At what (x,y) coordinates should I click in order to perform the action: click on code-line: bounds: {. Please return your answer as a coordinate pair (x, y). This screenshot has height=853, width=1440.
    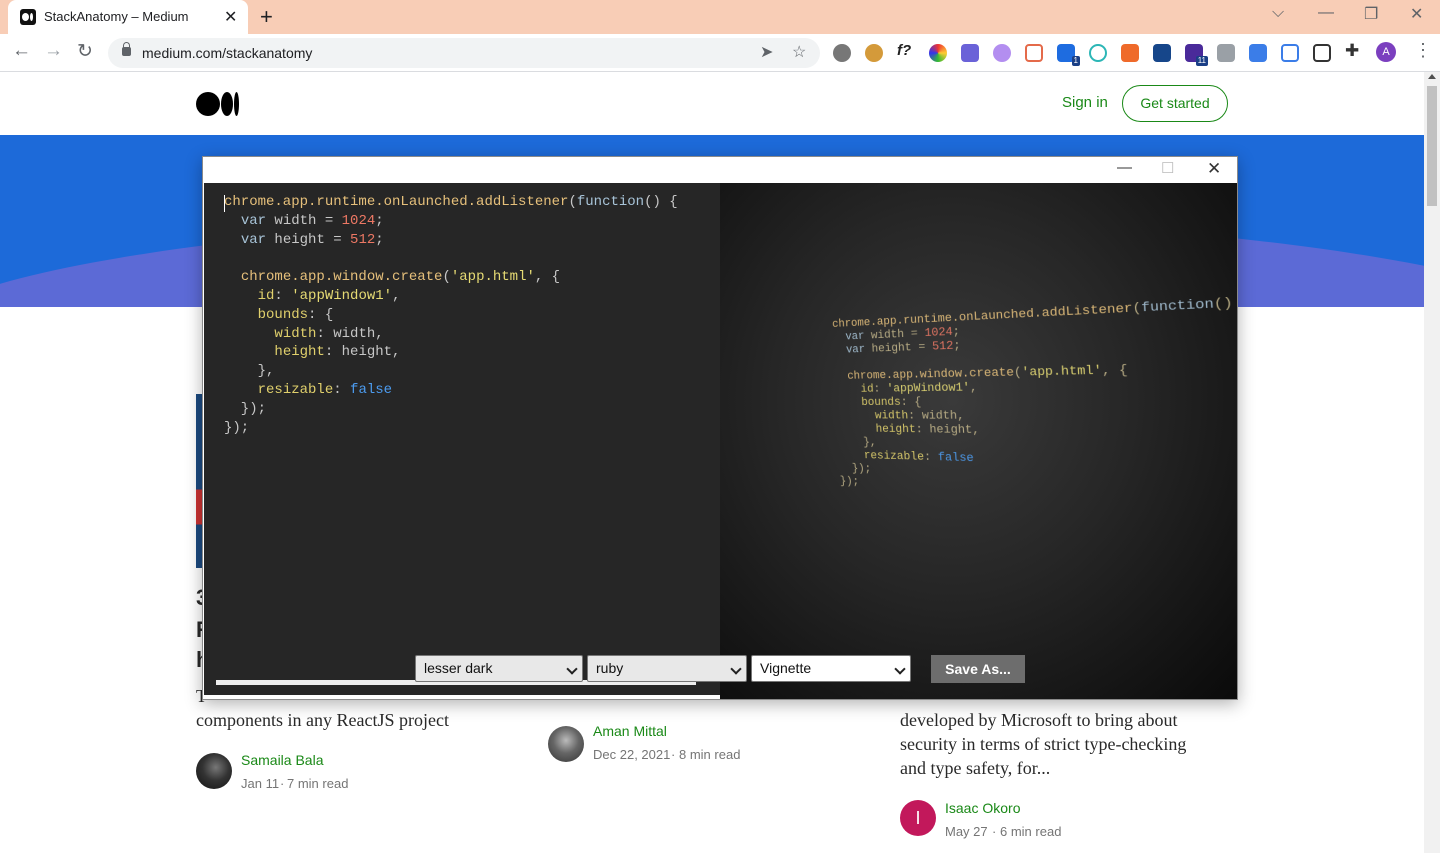
    Looking at the image, I should click on (451, 315).